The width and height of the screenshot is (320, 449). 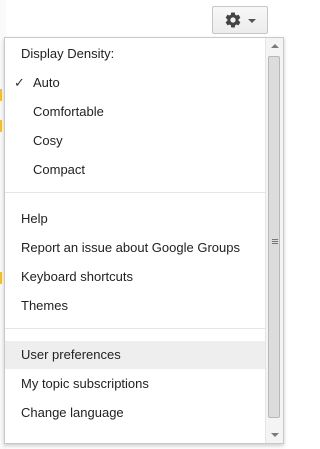 What do you see at coordinates (135, 112) in the screenshot?
I see `density-option-comfortable: Comfortable` at bounding box center [135, 112].